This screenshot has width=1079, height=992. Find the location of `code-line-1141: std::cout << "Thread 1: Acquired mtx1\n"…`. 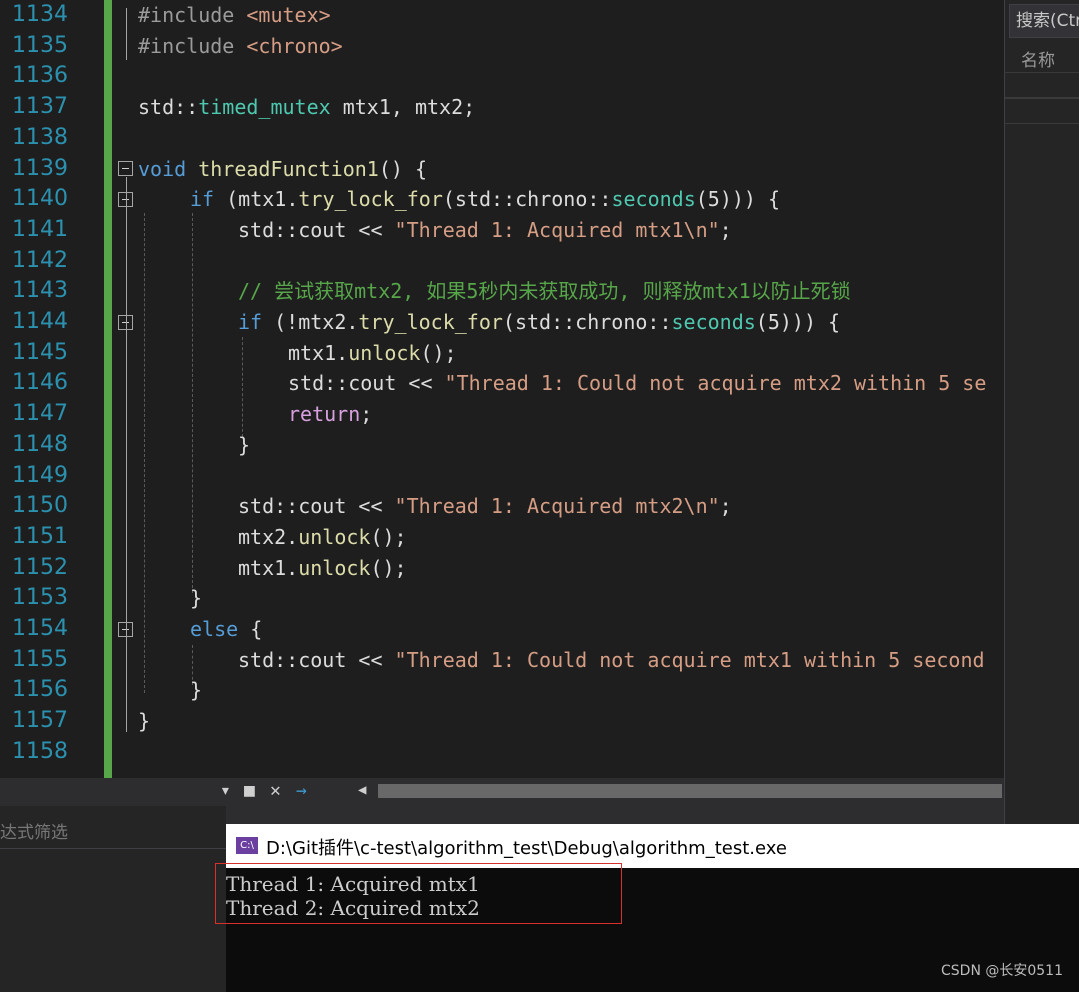

code-line-1141: std::cout << "Thread 1: Acquired mtx1\n"… is located at coordinates (485, 229).